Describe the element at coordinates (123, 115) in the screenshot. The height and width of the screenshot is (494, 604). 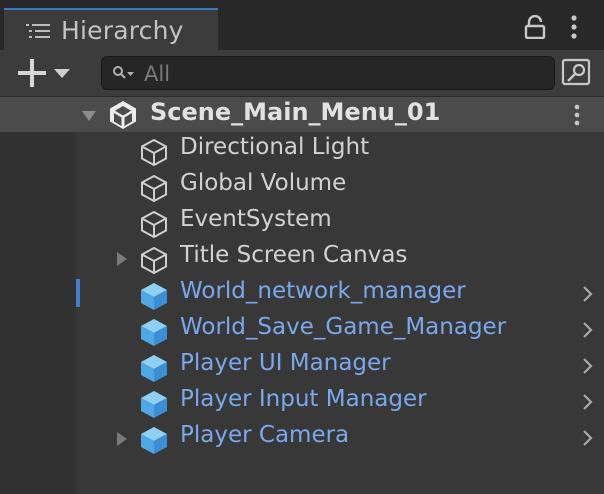
I see `unity-logo-icon` at that location.